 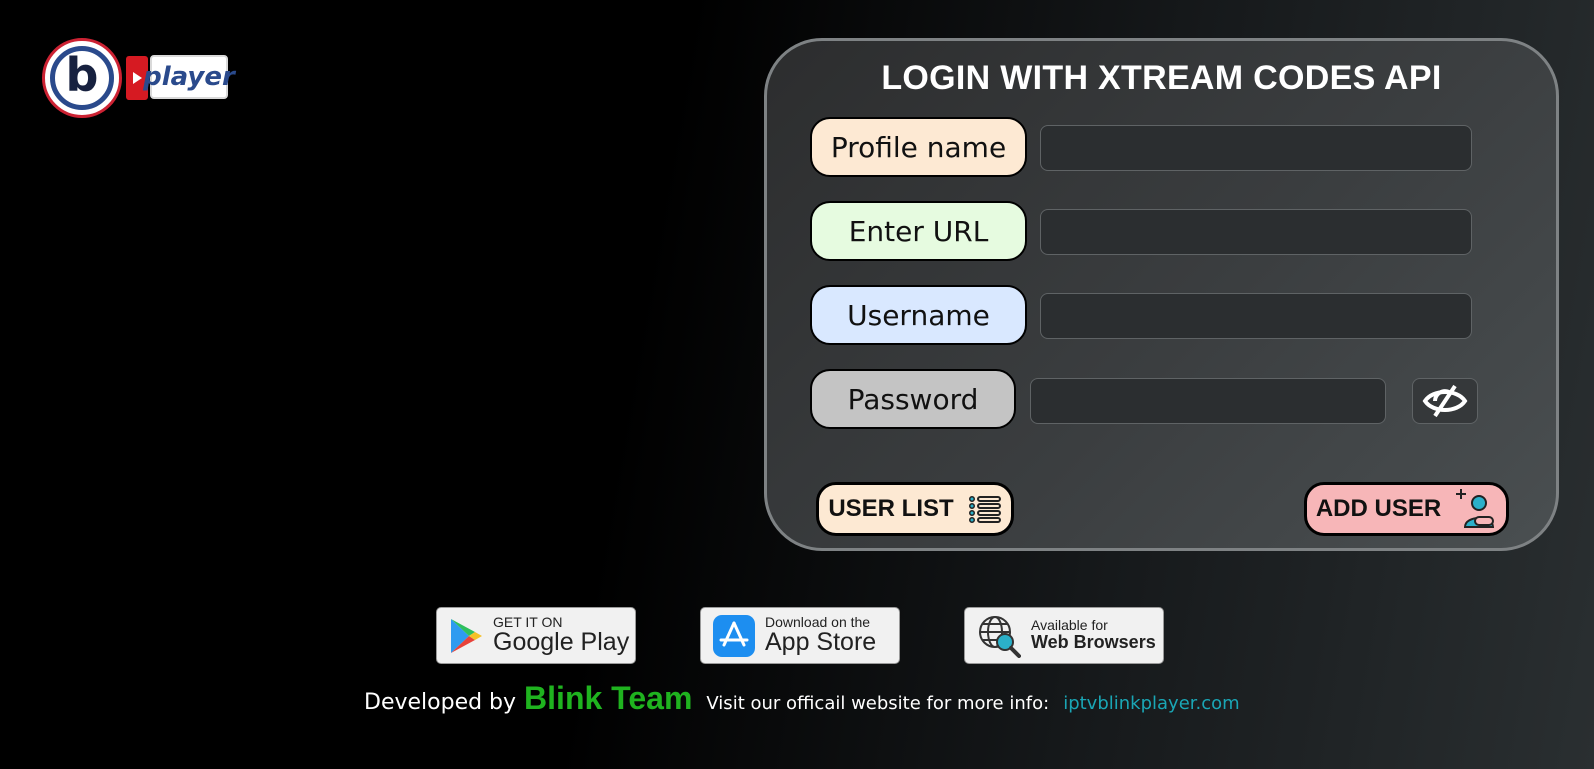 What do you see at coordinates (818, 622) in the screenshot?
I see `app-store-small-text: Download on the` at bounding box center [818, 622].